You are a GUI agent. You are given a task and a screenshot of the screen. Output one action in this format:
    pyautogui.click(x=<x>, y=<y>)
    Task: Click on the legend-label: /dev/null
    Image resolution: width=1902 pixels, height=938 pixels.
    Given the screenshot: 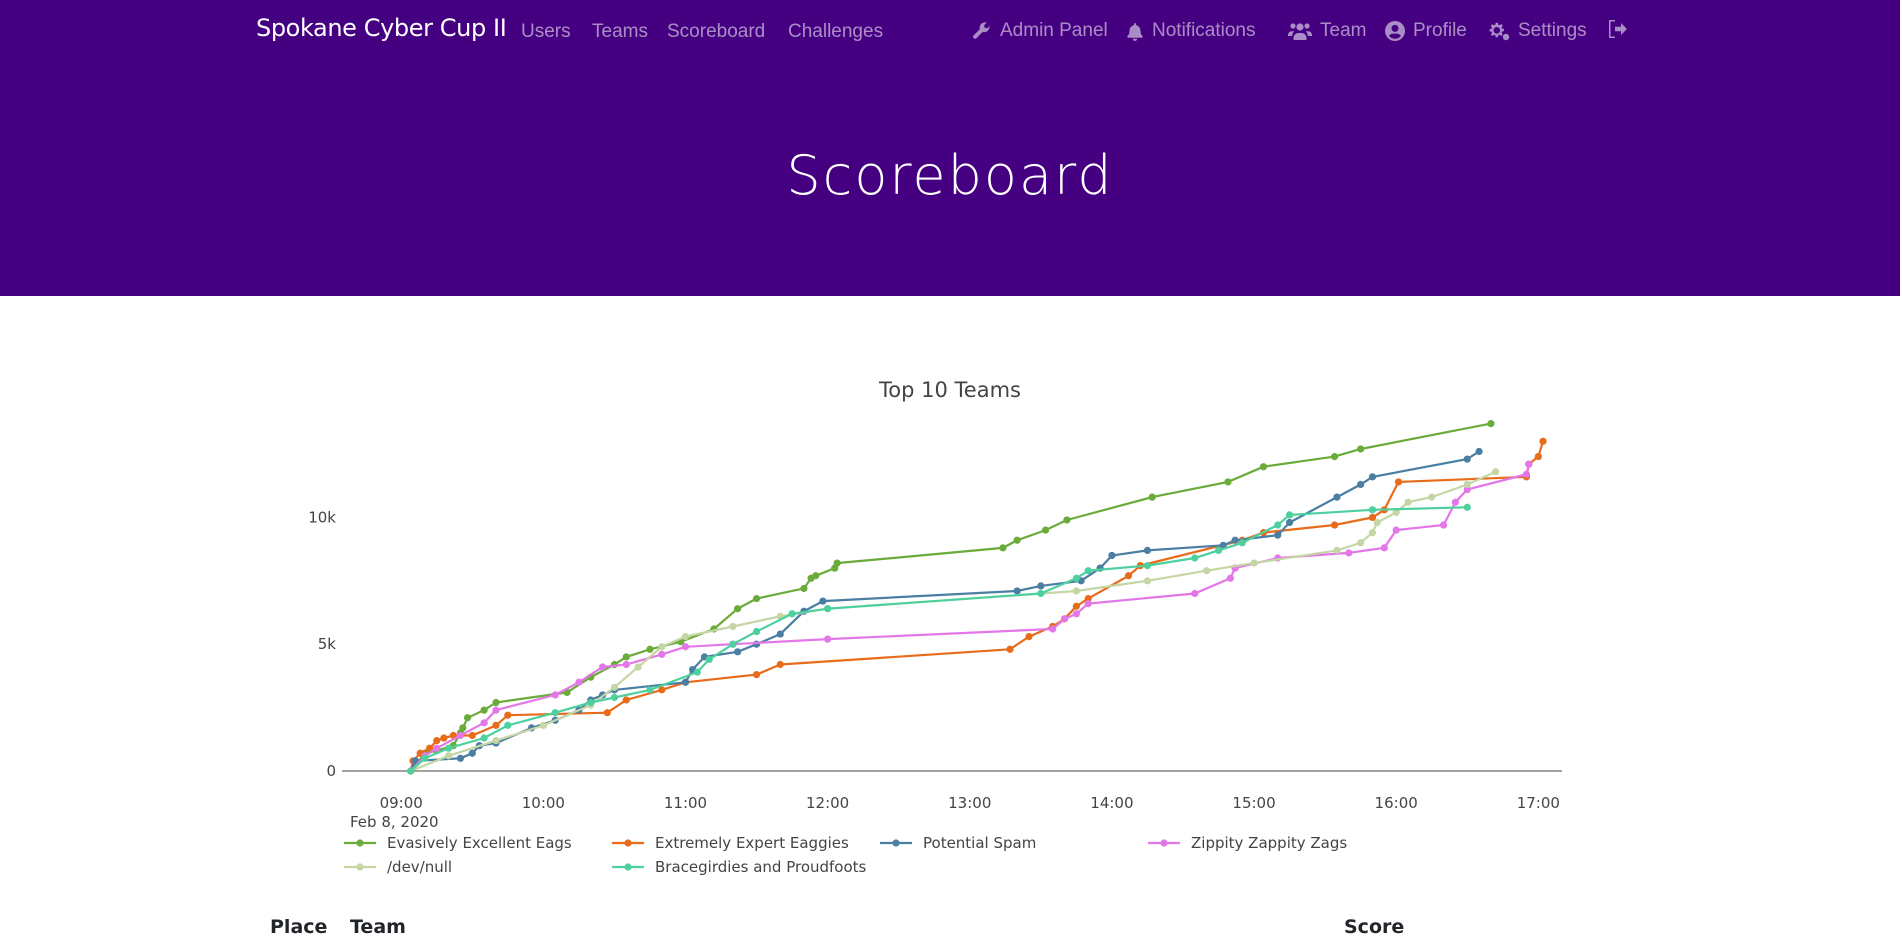 What is the action you would take?
    pyautogui.click(x=419, y=867)
    